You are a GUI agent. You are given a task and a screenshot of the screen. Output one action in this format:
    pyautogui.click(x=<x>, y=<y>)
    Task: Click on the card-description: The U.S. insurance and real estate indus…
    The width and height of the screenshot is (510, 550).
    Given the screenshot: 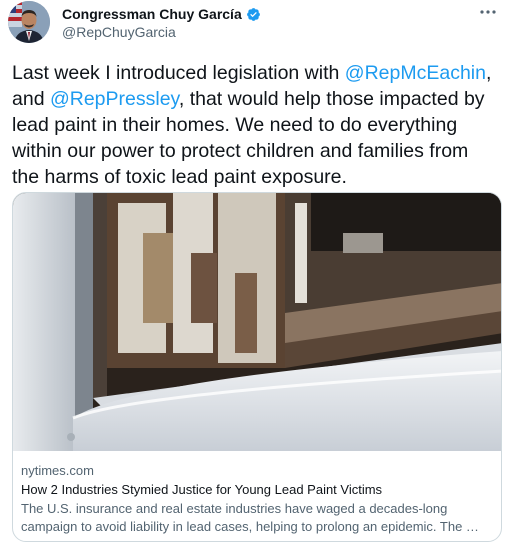 What is the action you would take?
    pyautogui.click(x=250, y=517)
    